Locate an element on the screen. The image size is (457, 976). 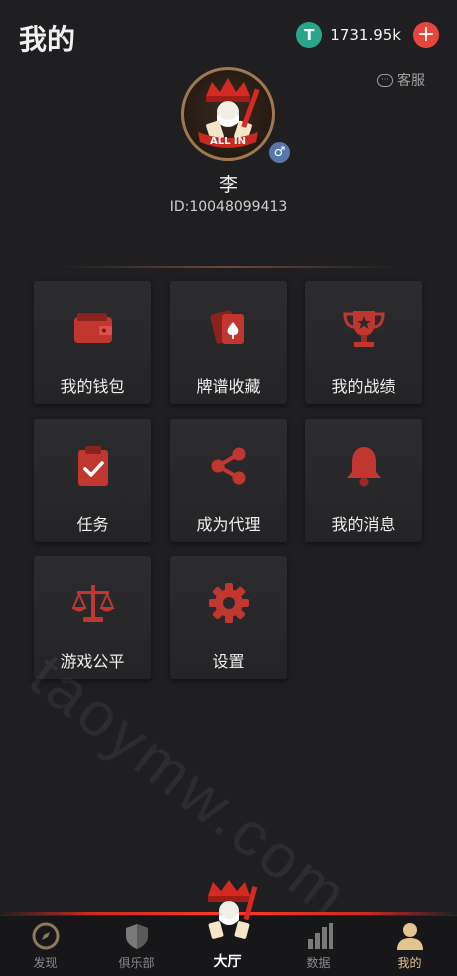
become-agent-tile: 成为代理 is located at coordinates (228, 480).